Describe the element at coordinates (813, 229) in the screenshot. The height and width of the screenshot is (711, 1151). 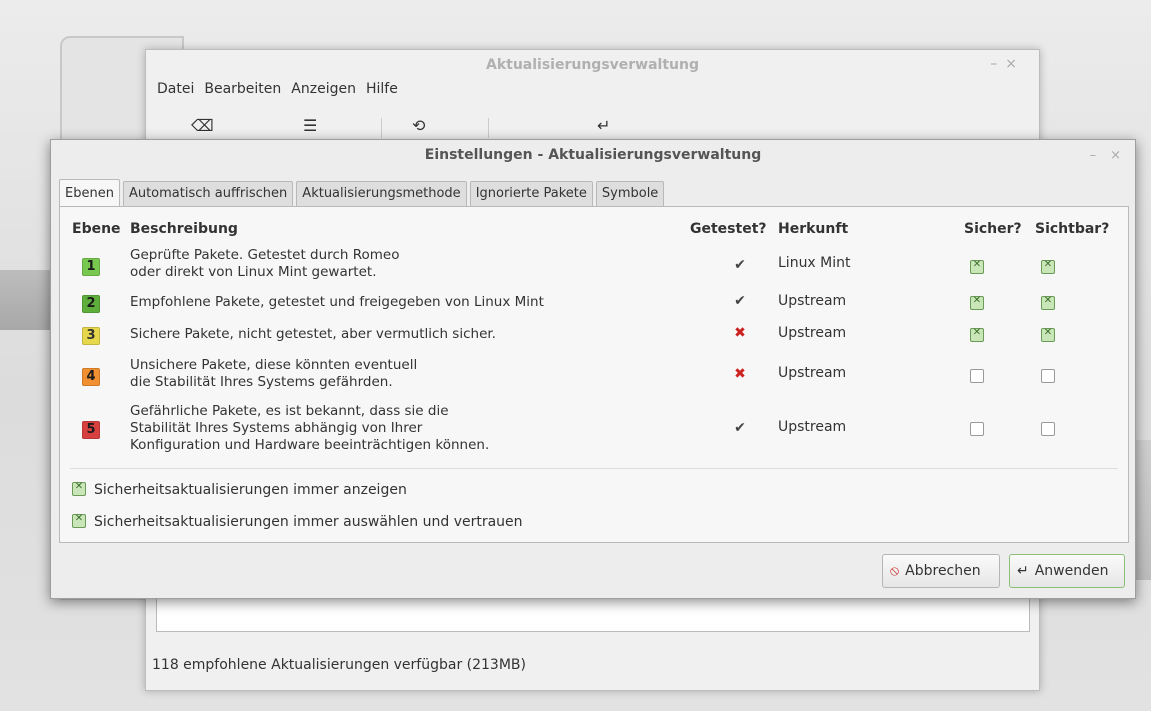
I see `header-origin: Herkunft` at that location.